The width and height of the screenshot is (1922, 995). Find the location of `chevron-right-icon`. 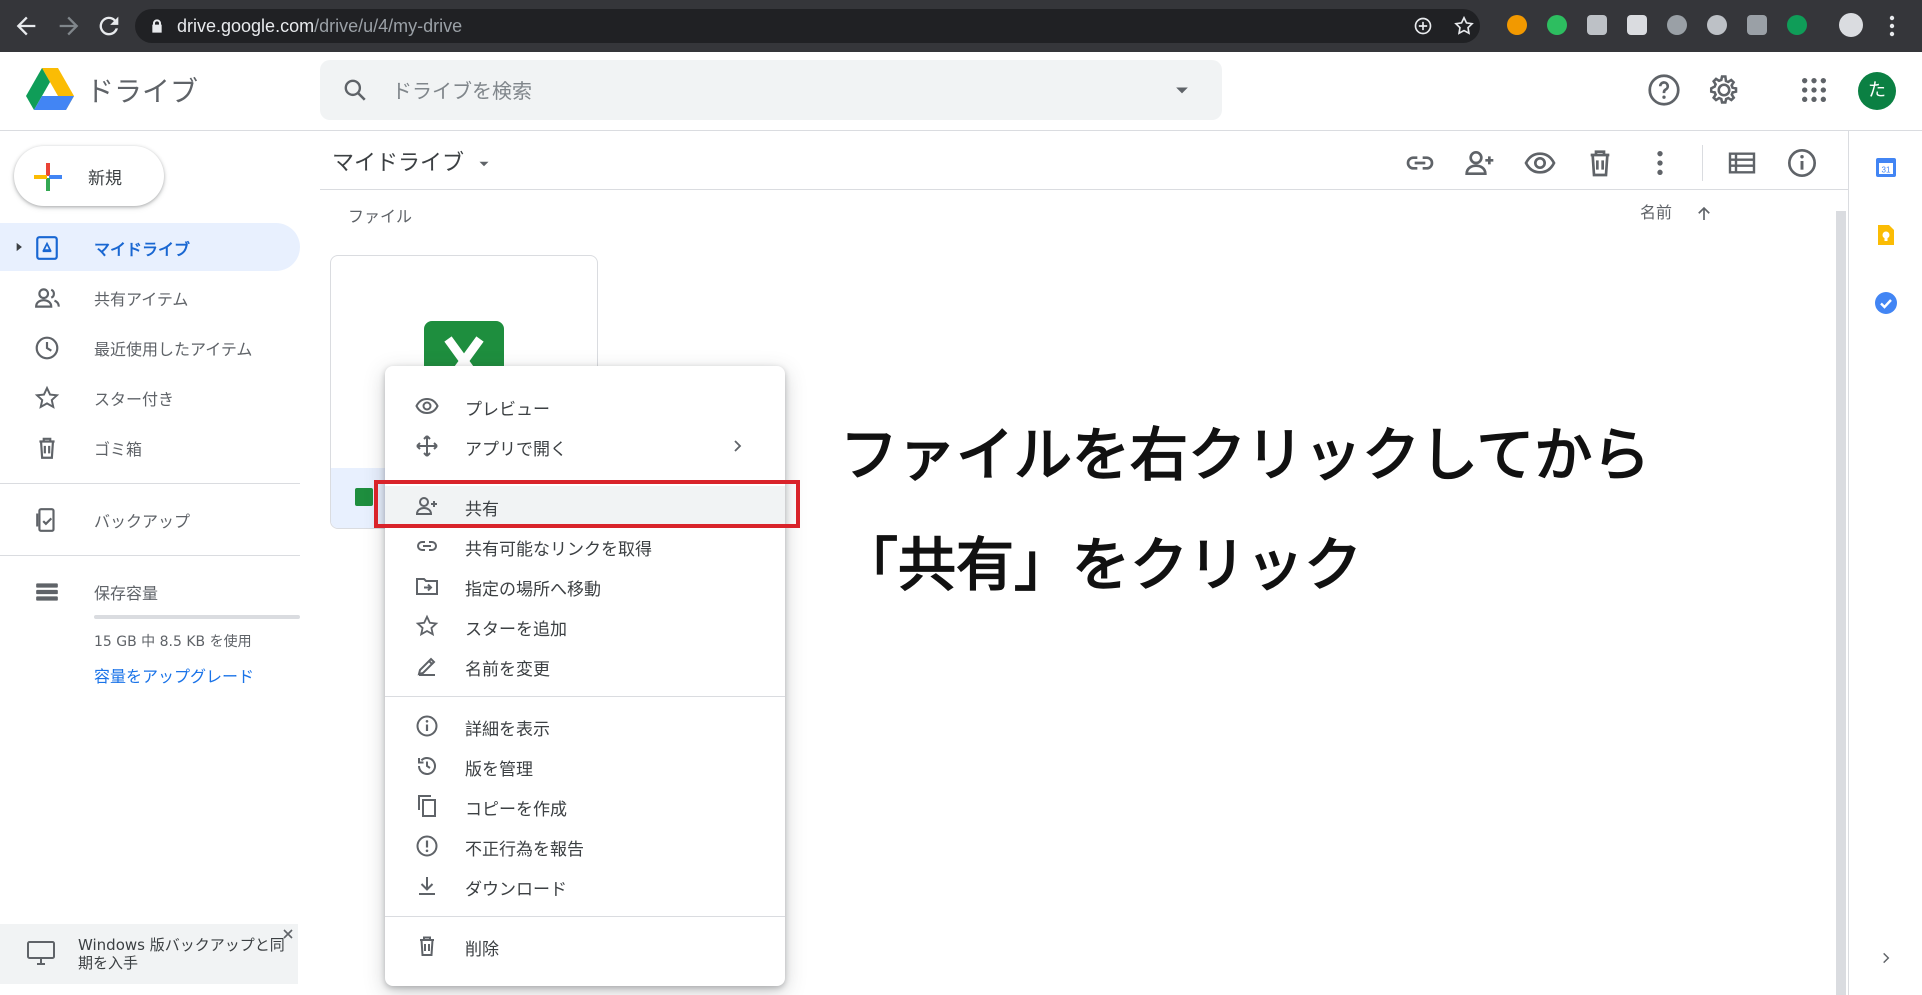

chevron-right-icon is located at coordinates (737, 446).